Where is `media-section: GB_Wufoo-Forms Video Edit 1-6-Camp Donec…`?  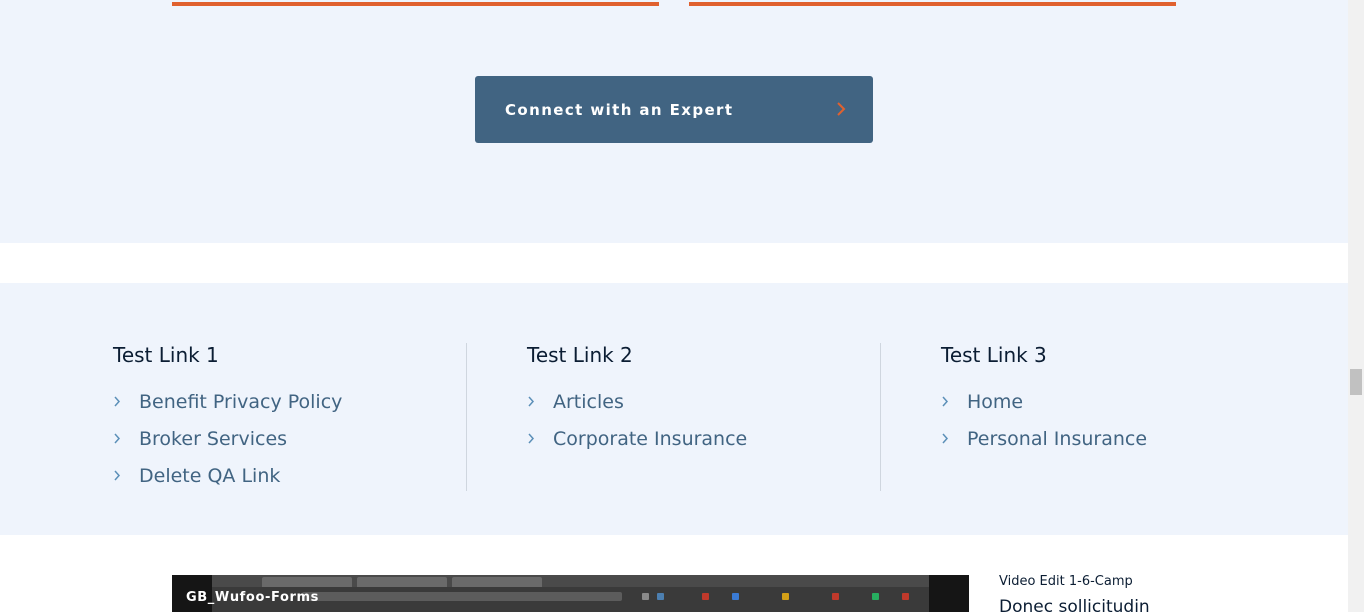
media-section: GB_Wufoo-Forms Video Edit 1-6-Camp Donec… is located at coordinates (674, 573).